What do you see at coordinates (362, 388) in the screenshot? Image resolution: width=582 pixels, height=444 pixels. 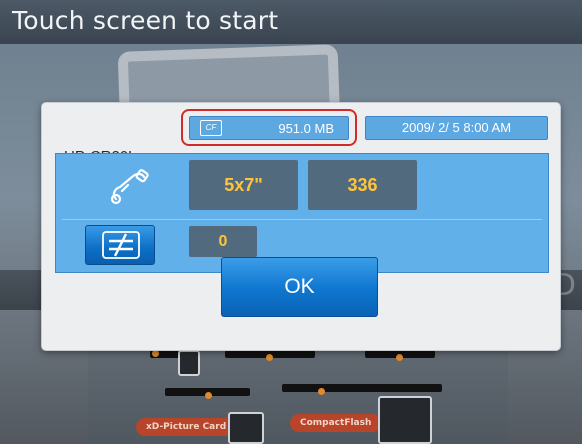 I see `card-slot` at bounding box center [362, 388].